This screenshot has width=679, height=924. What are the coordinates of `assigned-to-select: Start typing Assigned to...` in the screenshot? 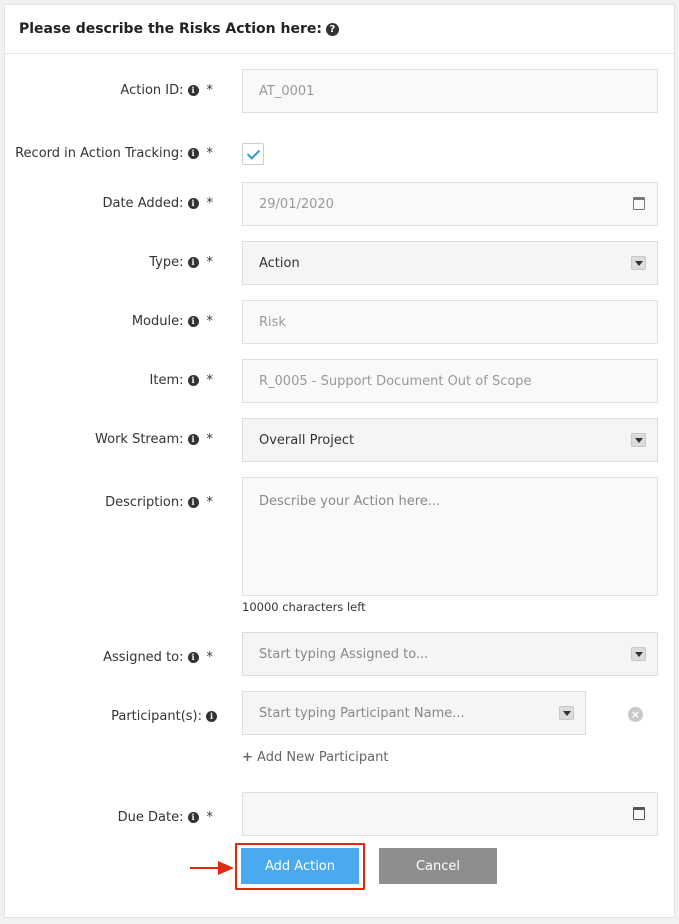 It's located at (450, 654).